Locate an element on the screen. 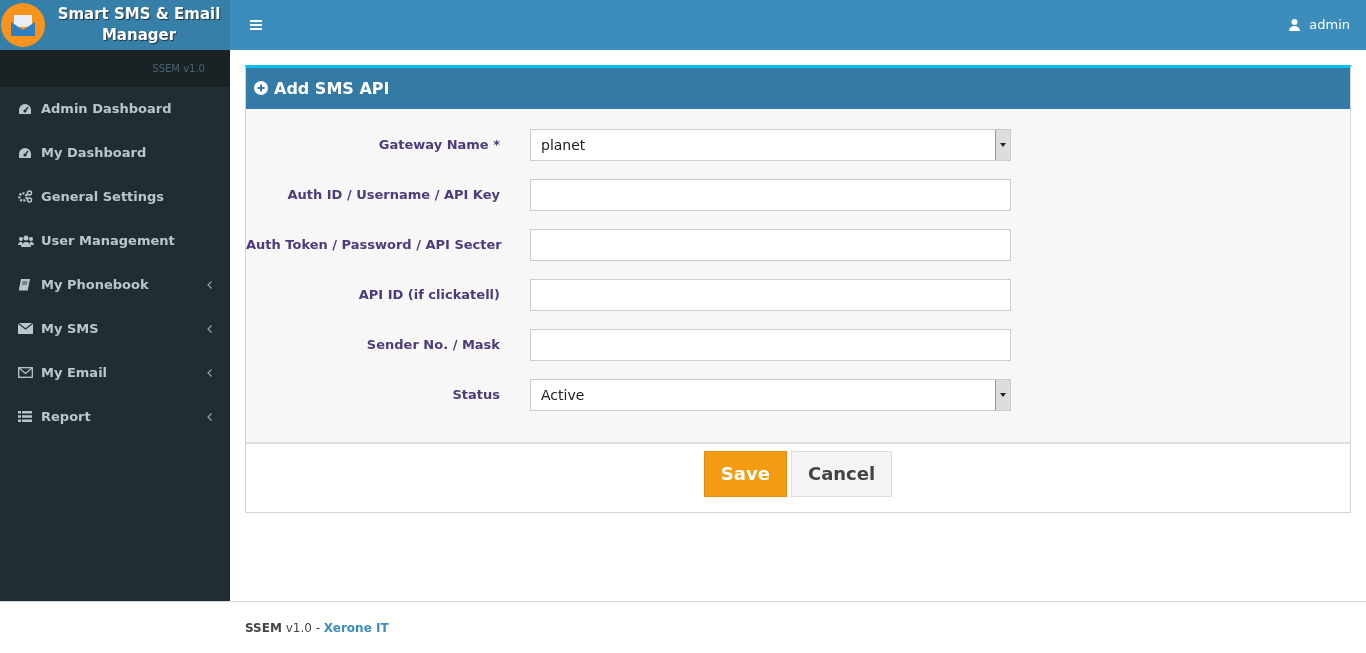 The width and height of the screenshot is (1366, 653). version-label: SSEM v1.0 is located at coordinates (178, 68).